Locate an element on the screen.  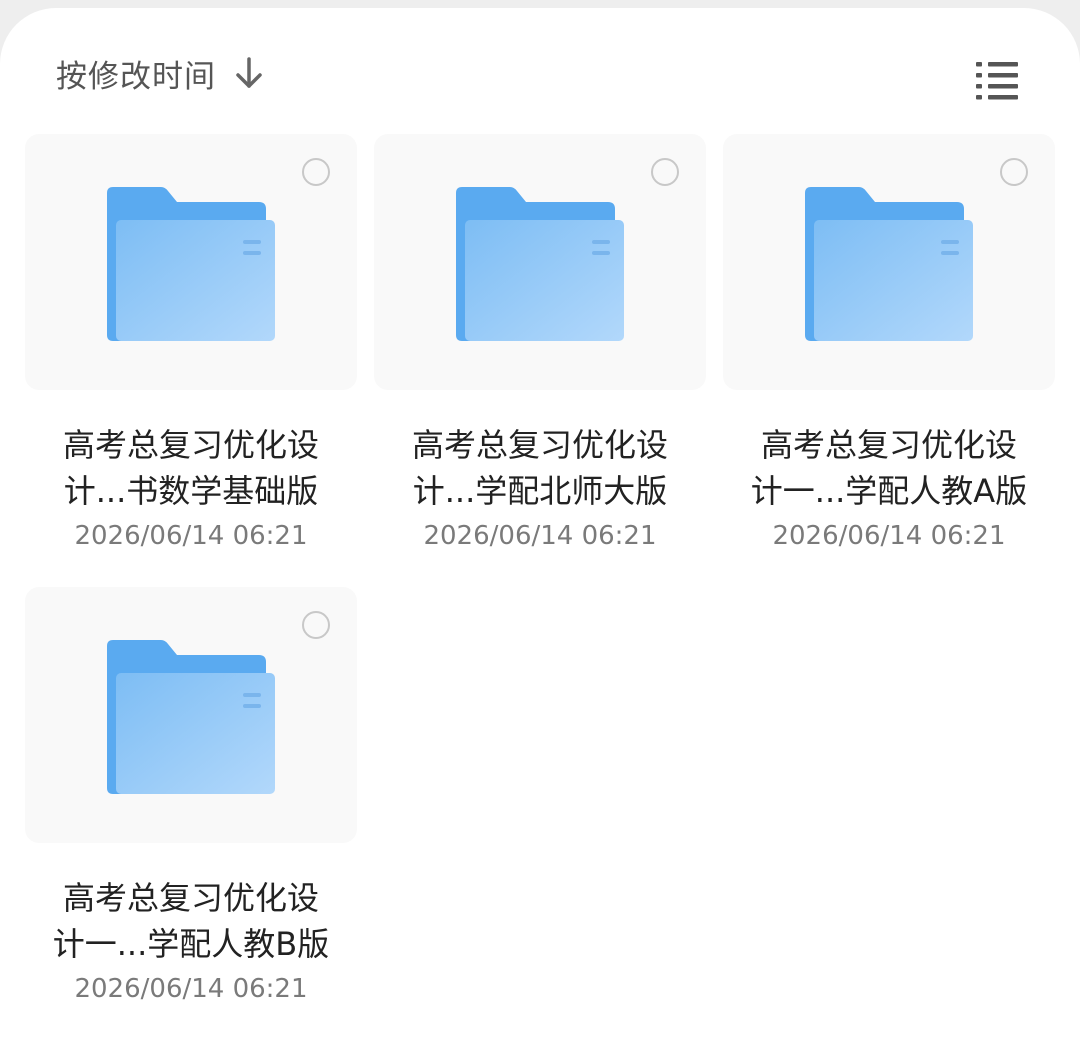
folder-item: 高考总复习优化设 计...学配北师大版 2026/06/14 06:21 is located at coordinates (540, 354).